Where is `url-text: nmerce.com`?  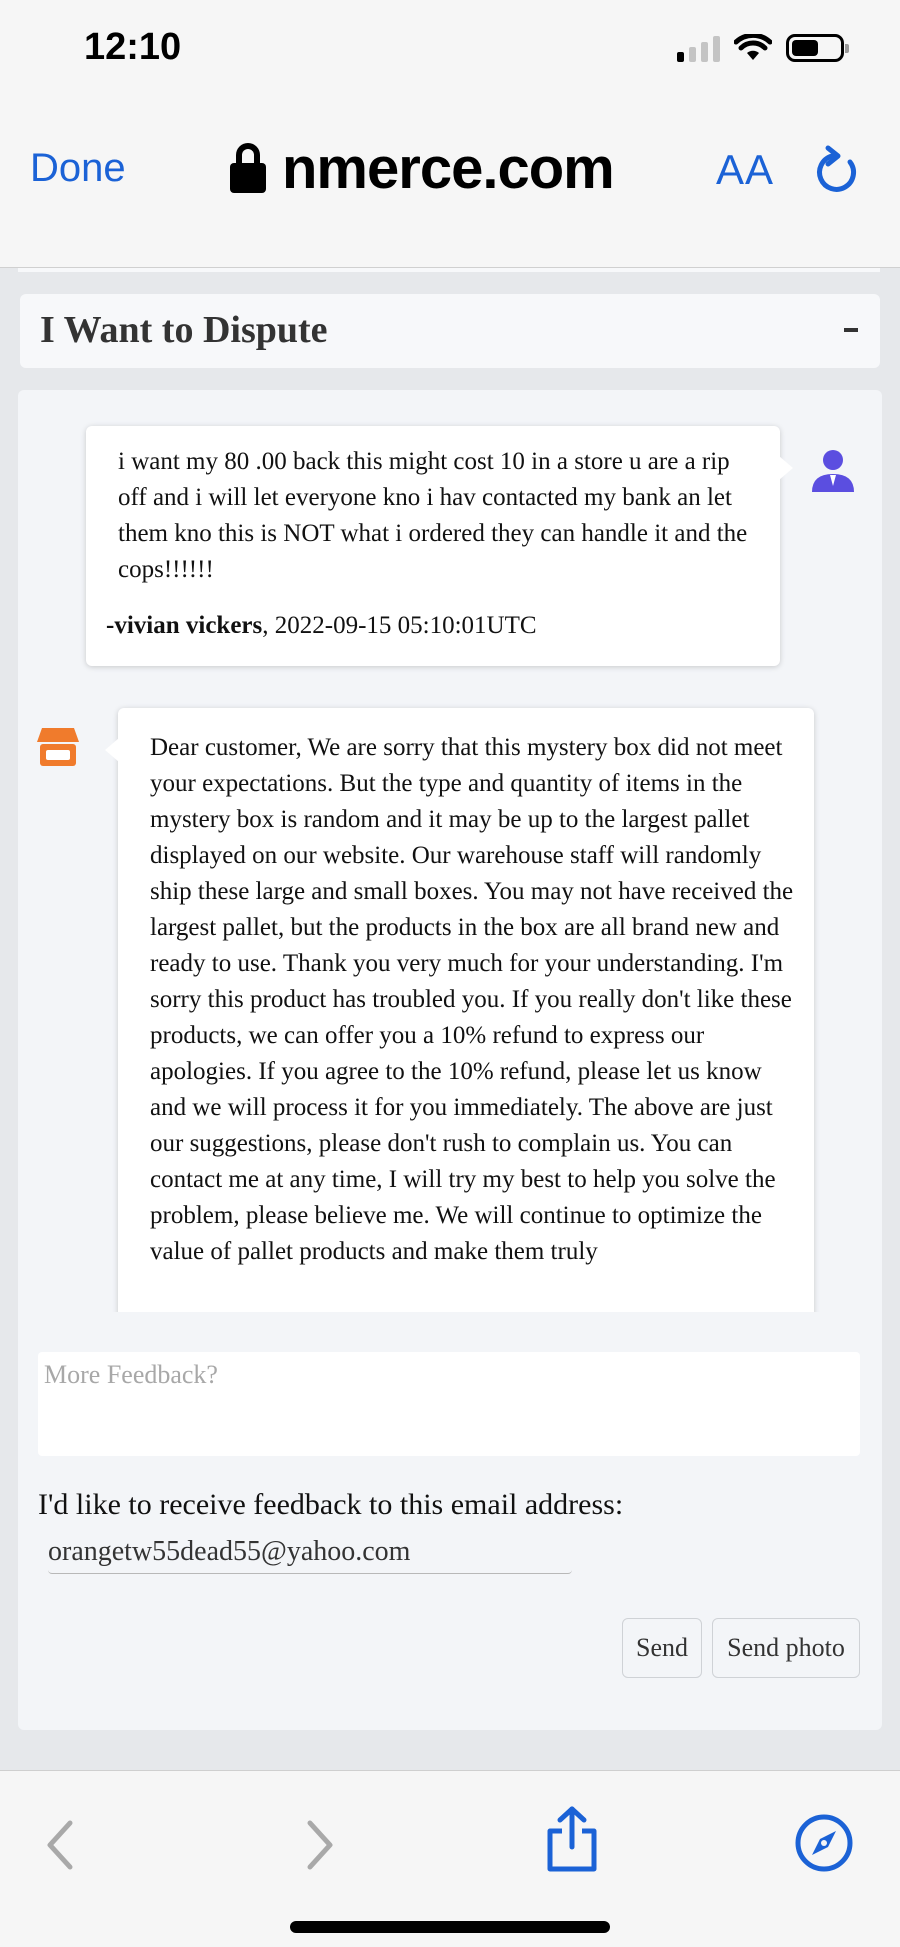
url-text: nmerce.com is located at coordinates (448, 168).